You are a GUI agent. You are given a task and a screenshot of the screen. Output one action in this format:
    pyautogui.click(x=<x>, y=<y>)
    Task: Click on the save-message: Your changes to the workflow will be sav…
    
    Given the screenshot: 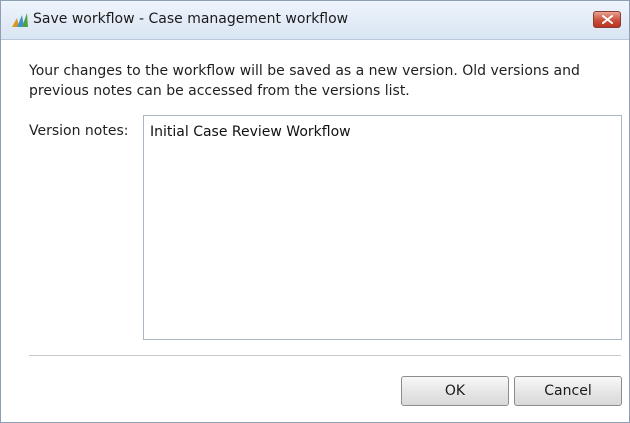 What is the action you would take?
    pyautogui.click(x=304, y=81)
    